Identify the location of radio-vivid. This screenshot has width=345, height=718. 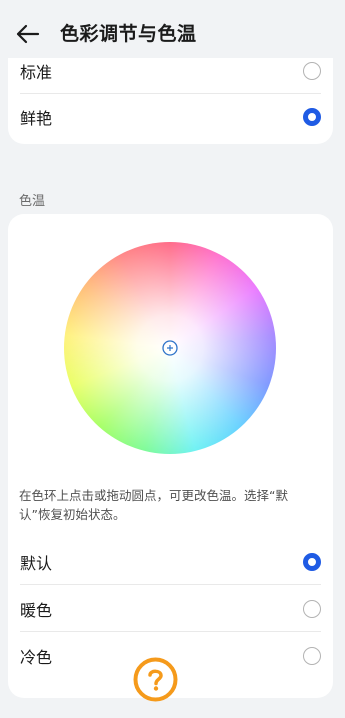
(312, 117).